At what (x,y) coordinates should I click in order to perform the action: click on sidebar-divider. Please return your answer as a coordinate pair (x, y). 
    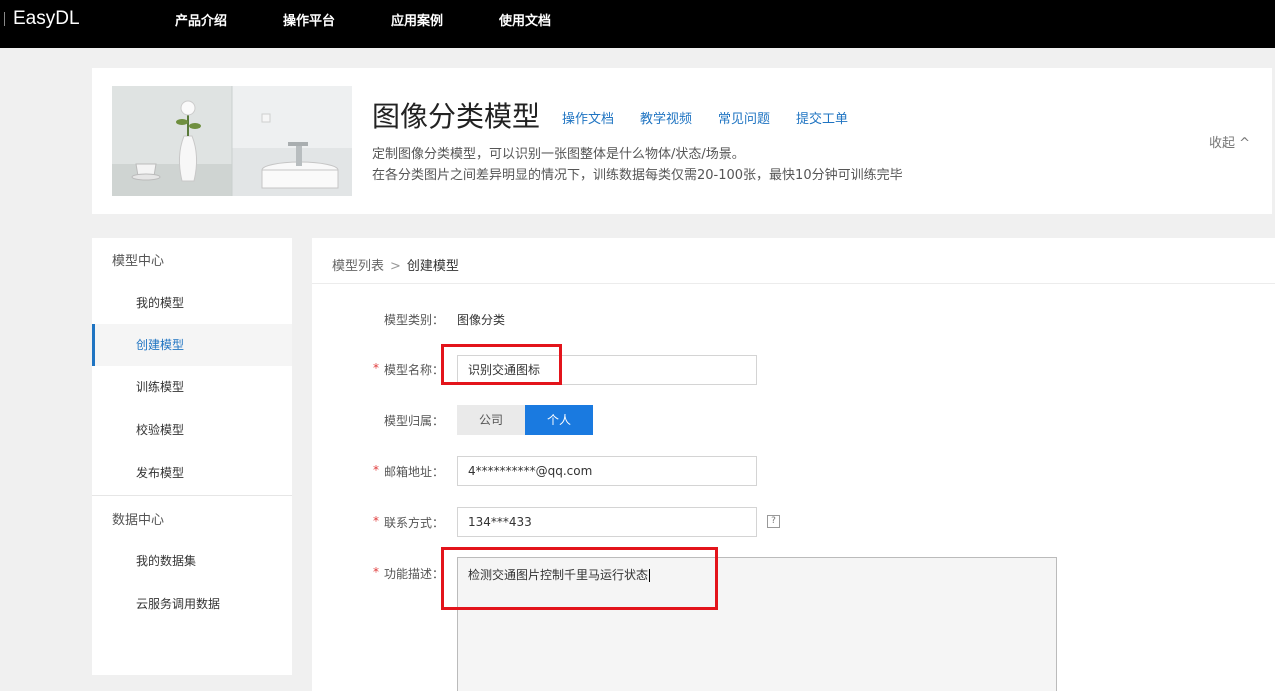
    Looking at the image, I should click on (192, 495).